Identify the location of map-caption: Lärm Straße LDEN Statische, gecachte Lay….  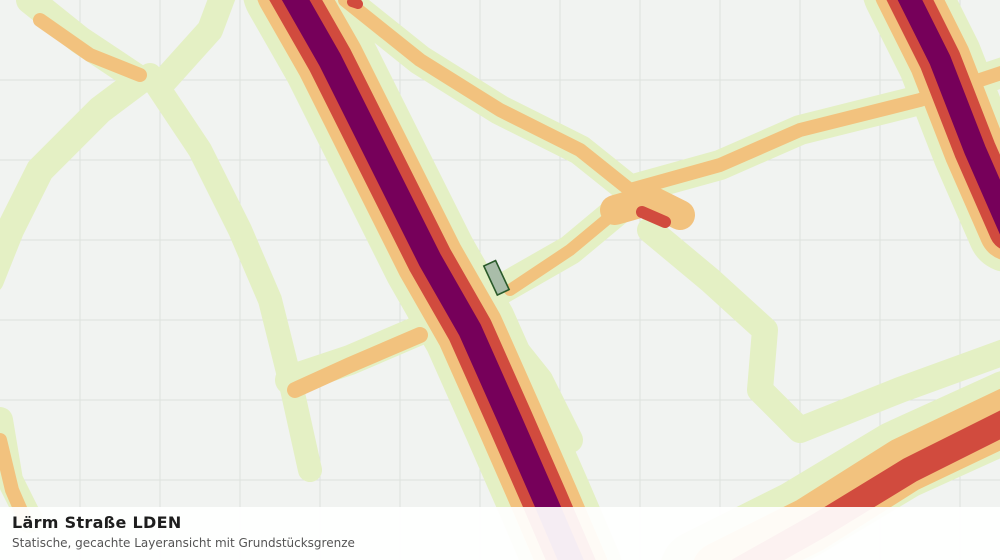
(500, 533).